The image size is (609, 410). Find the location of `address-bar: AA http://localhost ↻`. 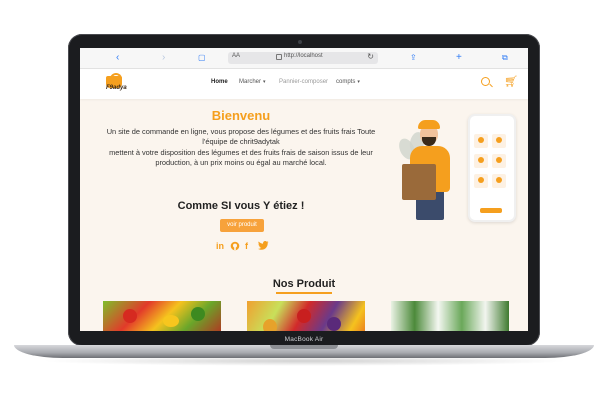

address-bar: AA http://localhost ↻ is located at coordinates (303, 58).